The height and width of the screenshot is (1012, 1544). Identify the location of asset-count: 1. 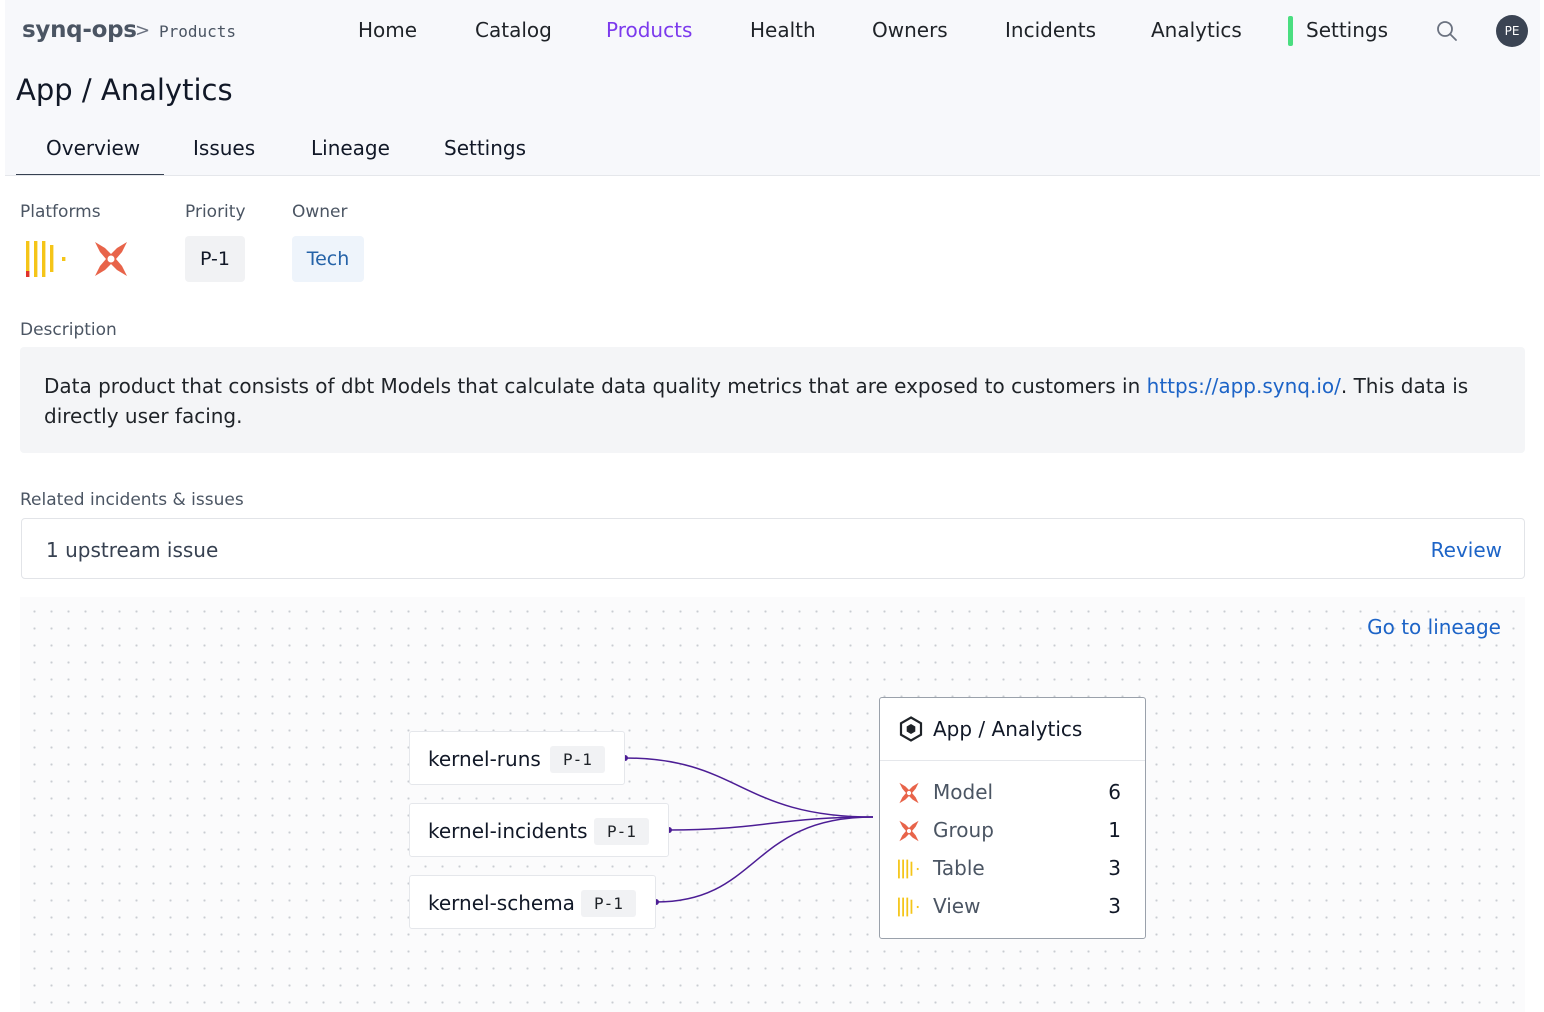
(1114, 830).